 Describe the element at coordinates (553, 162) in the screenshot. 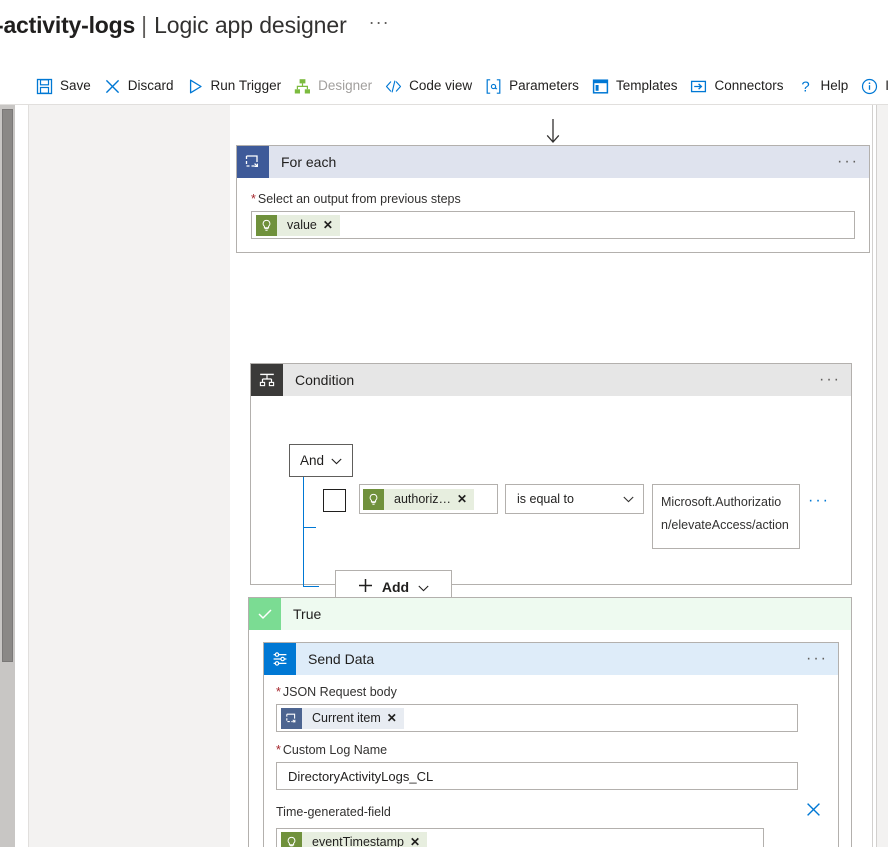

I see `for-each-card-header: For each ···` at that location.